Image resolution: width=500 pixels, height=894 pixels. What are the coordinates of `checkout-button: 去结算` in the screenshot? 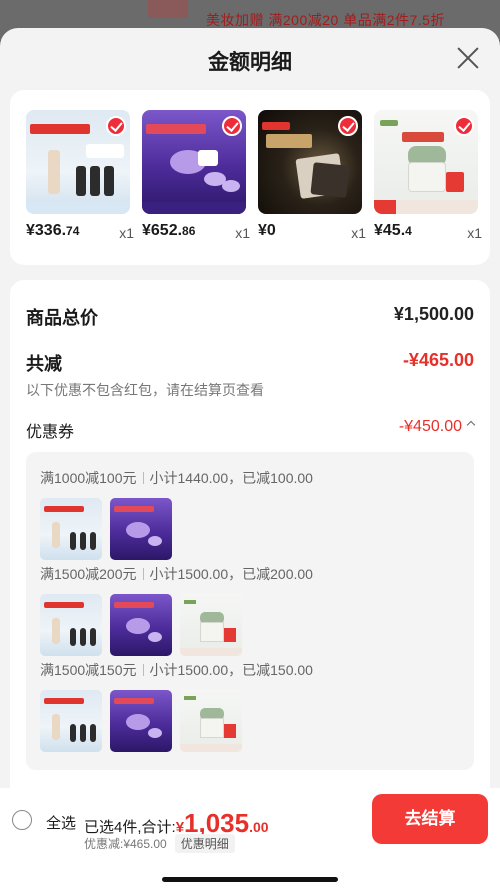 It's located at (430, 819).